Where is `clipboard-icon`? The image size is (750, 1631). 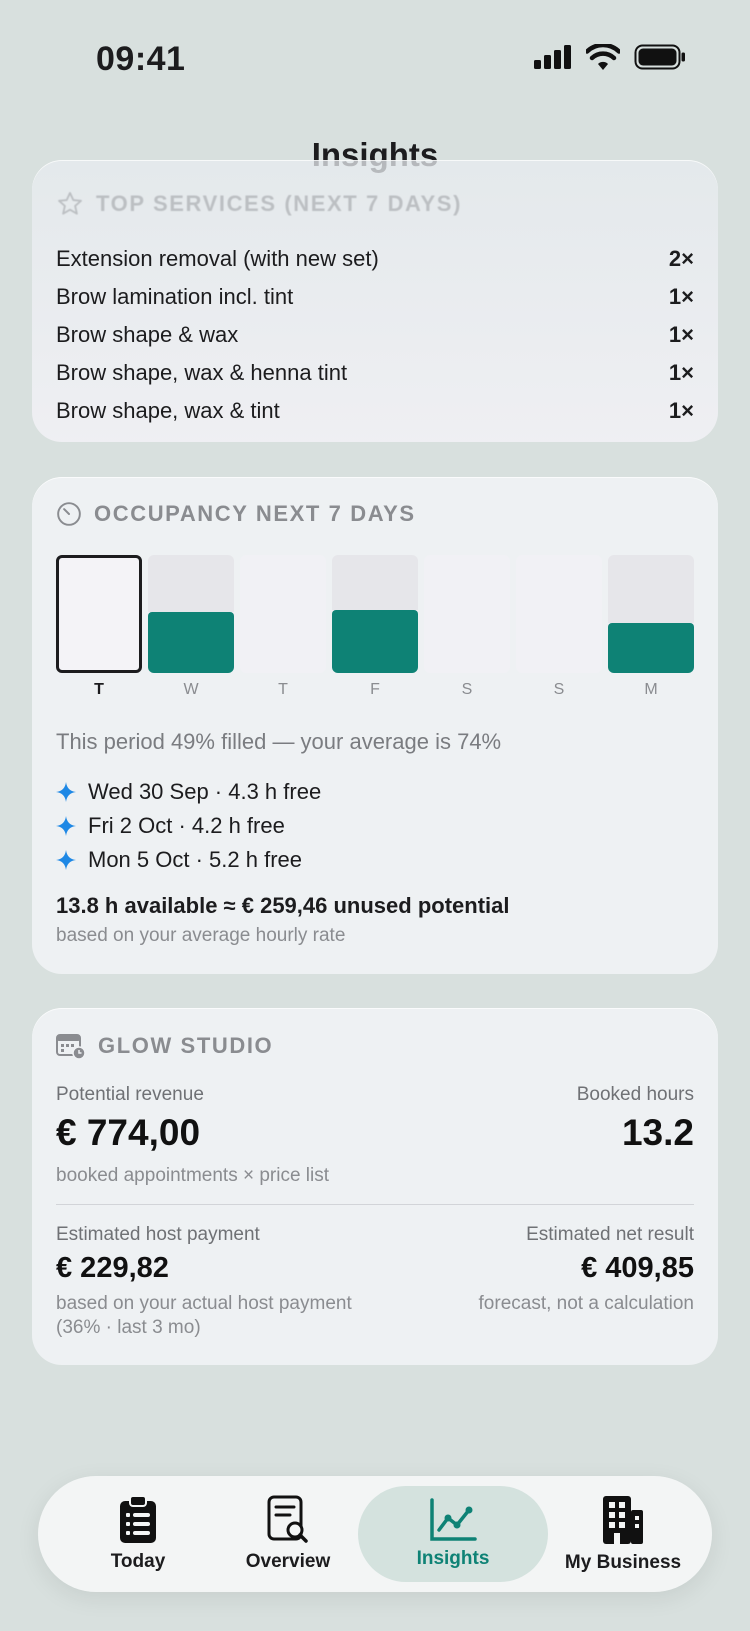 clipboard-icon is located at coordinates (138, 1519).